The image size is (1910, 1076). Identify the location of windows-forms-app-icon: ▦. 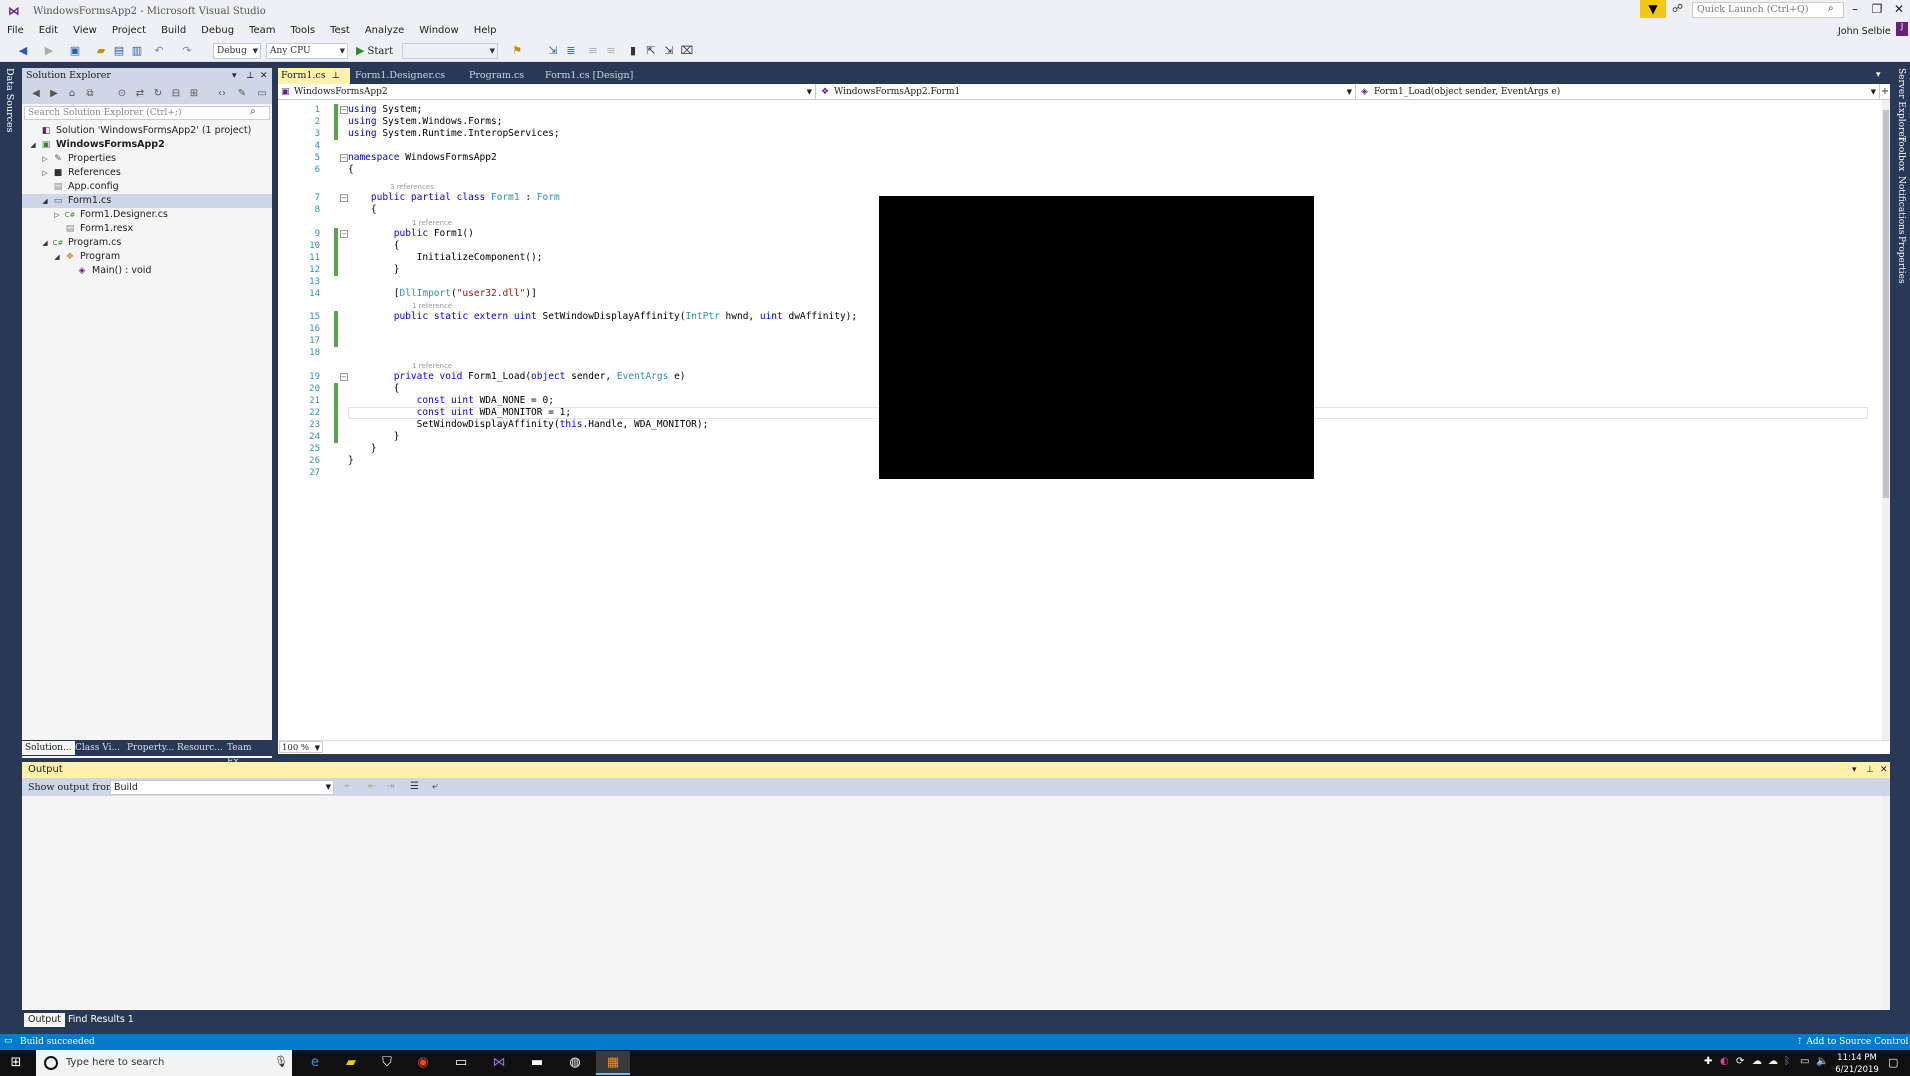
(613, 1063).